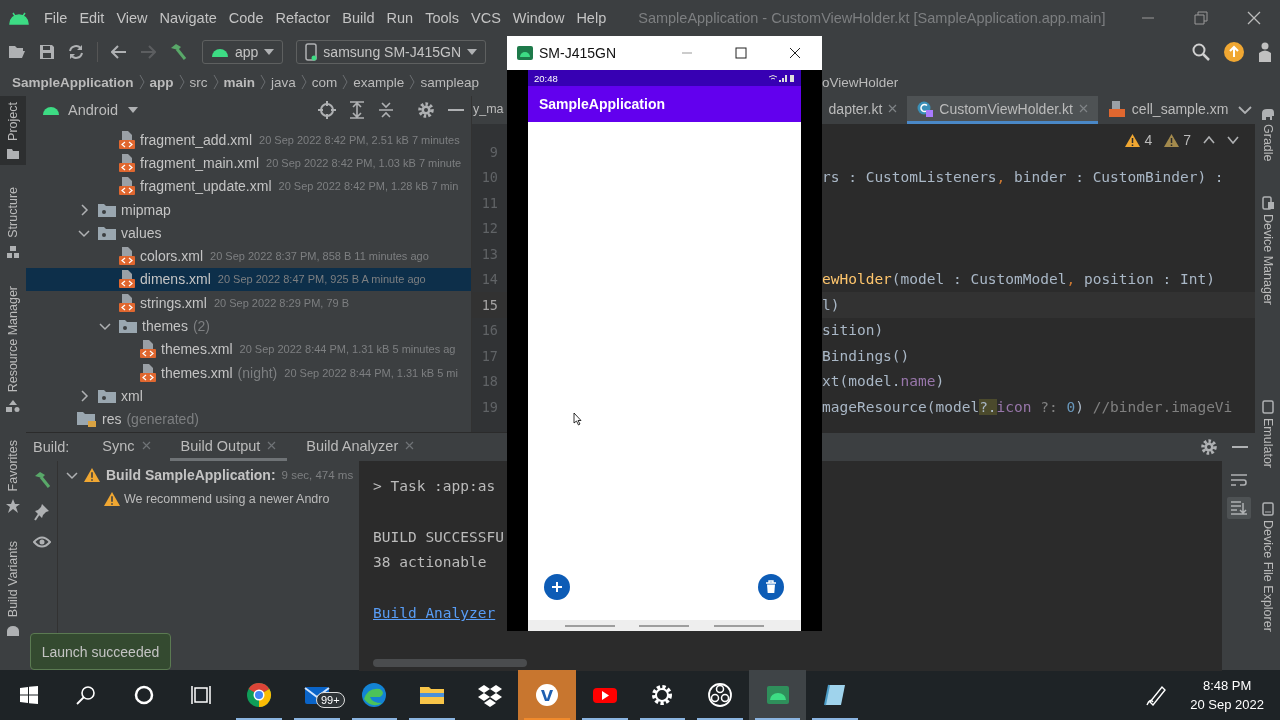 Image resolution: width=1280 pixels, height=720 pixels. Describe the element at coordinates (41, 512) in the screenshot. I see `pin-icon` at that location.